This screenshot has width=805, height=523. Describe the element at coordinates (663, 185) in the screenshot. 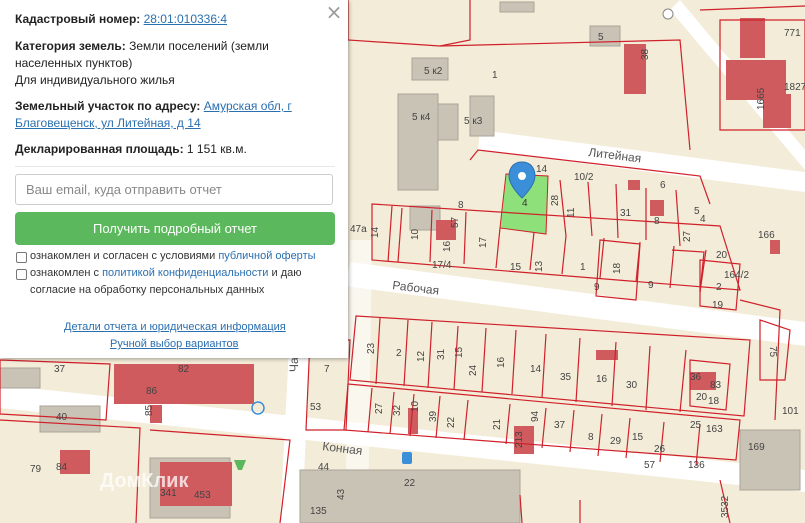

I see `svg-text: 6` at that location.